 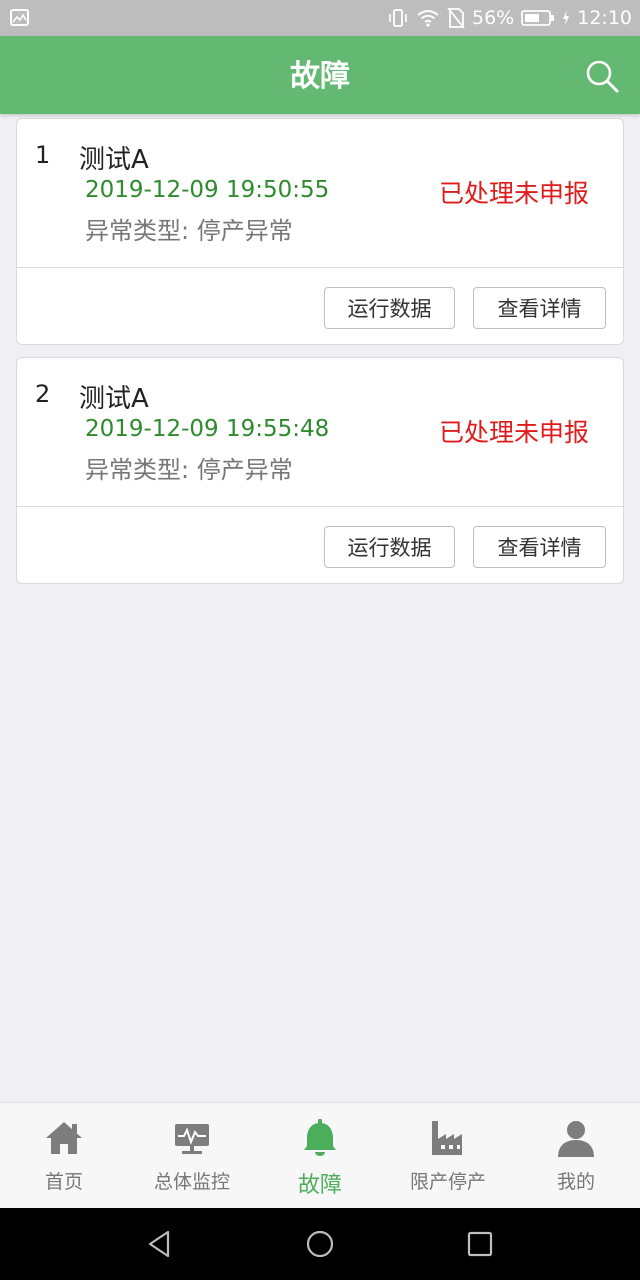 What do you see at coordinates (64, 1156) in the screenshot?
I see `tab-home: 首页` at bounding box center [64, 1156].